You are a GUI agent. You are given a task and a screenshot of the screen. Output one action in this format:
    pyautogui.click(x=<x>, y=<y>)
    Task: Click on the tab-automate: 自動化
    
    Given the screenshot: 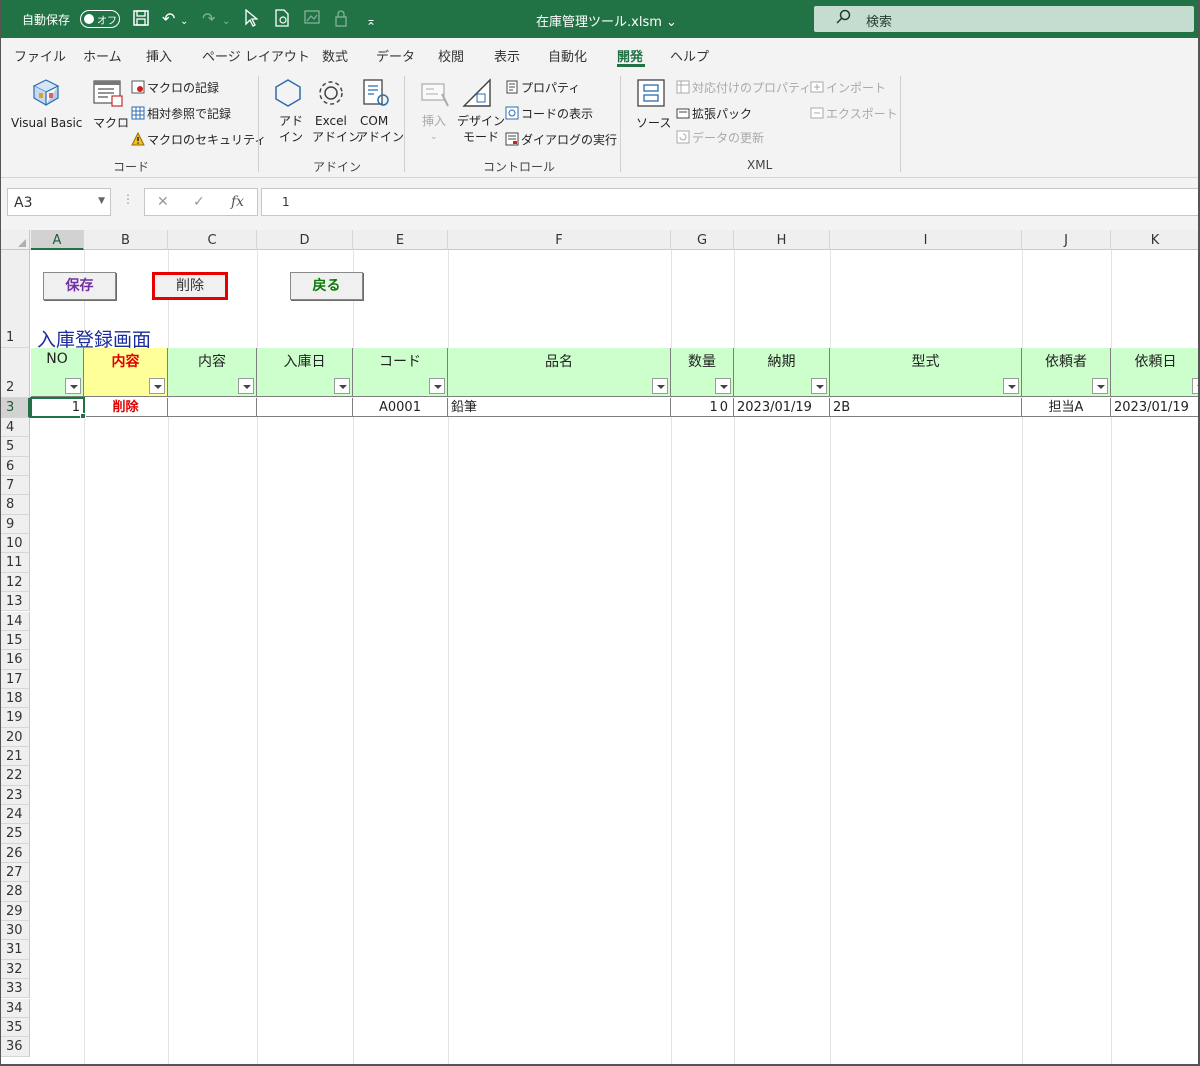 What is the action you would take?
    pyautogui.click(x=567, y=55)
    